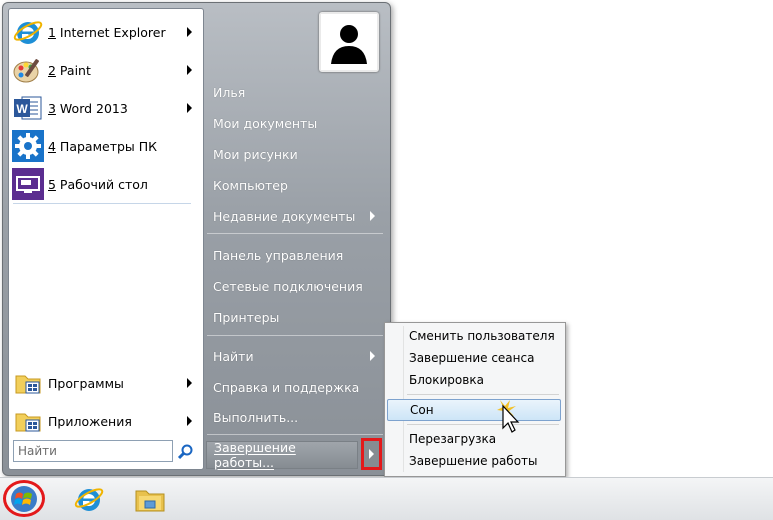 The image size is (773, 520). What do you see at coordinates (28, 422) in the screenshot?
I see `apps-folder-icon` at bounding box center [28, 422].